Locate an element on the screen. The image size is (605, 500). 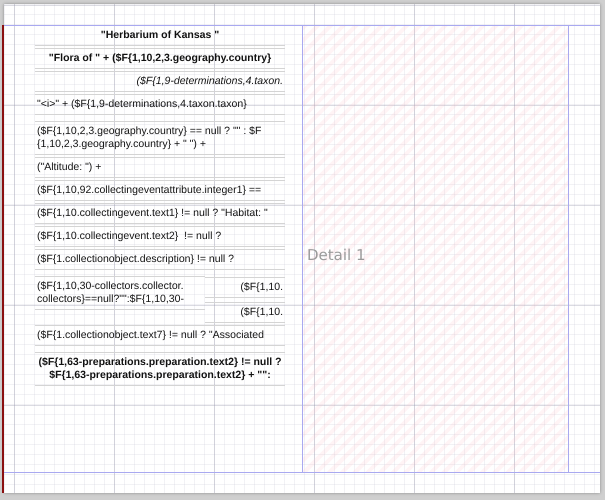
text-field: ($F{1.collectionobject.description} != null ? is located at coordinates (160, 259).